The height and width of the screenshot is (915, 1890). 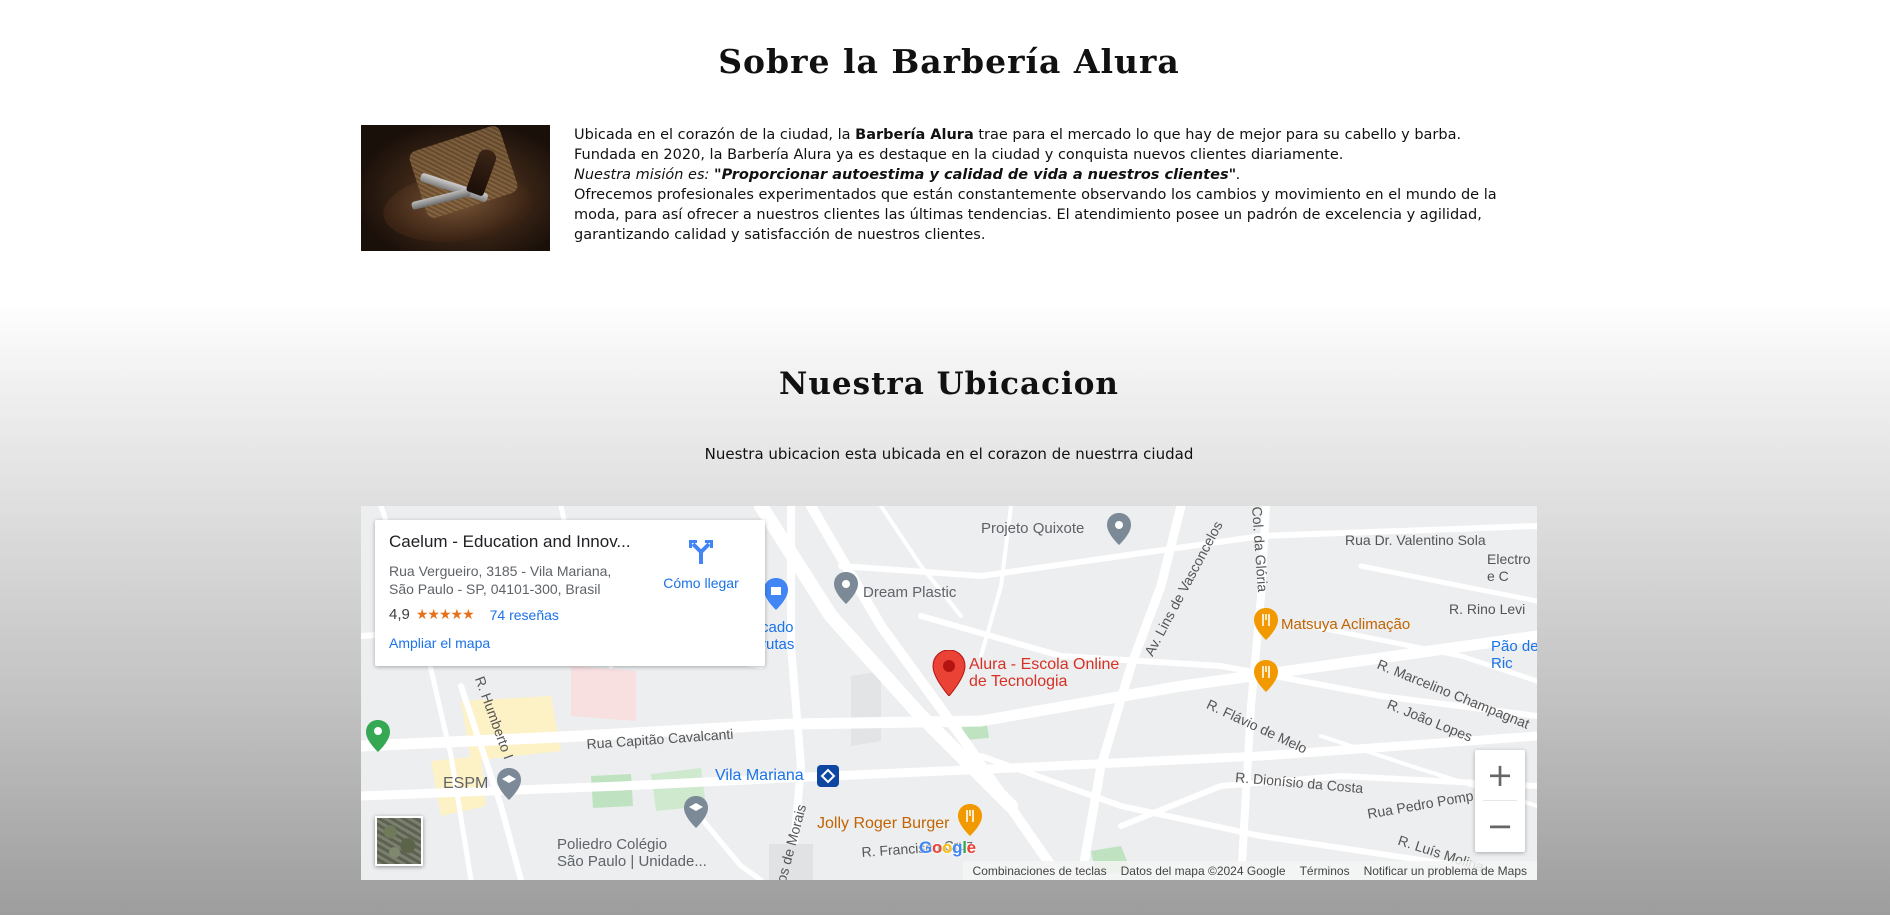 What do you see at coordinates (378, 738) in the screenshot?
I see `park-pin-icon` at bounding box center [378, 738].